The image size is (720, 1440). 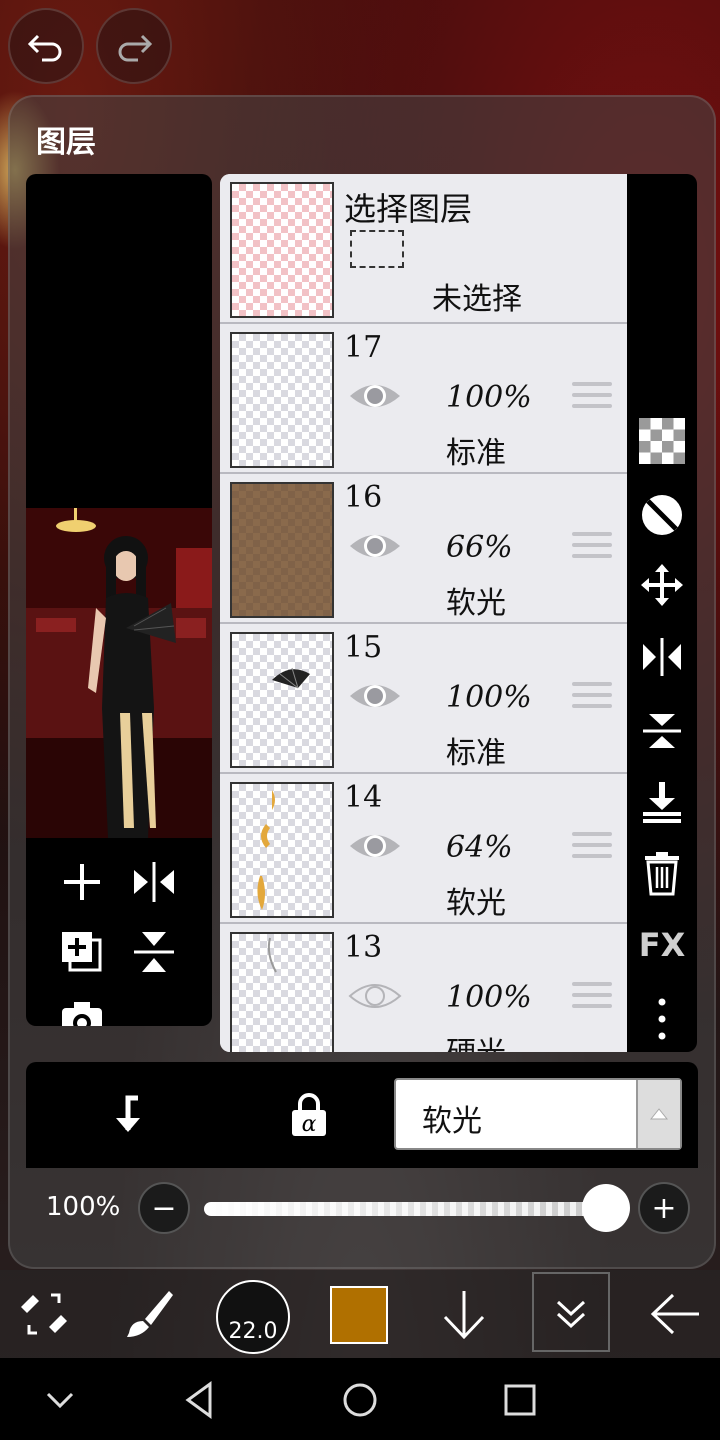 I want to click on layer-blend-mode: 标准, so click(x=476, y=753).